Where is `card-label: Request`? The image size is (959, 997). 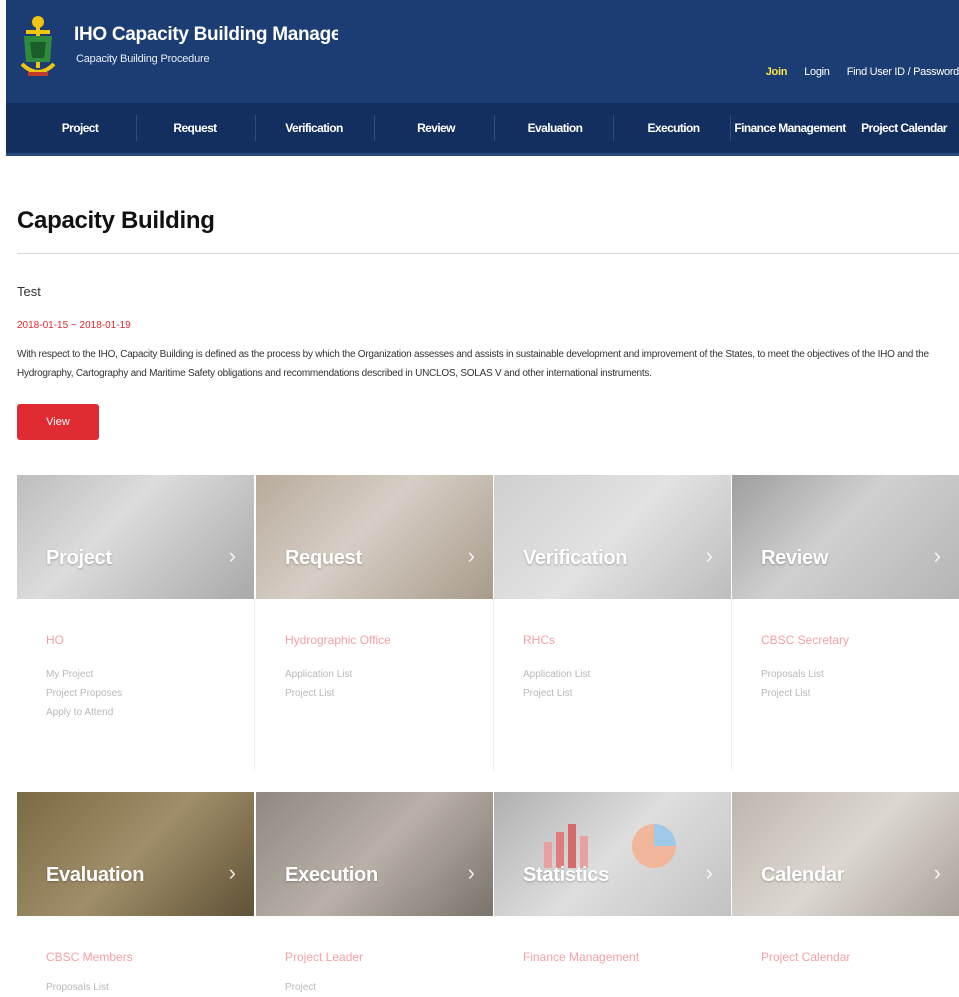 card-label: Request is located at coordinates (323, 558).